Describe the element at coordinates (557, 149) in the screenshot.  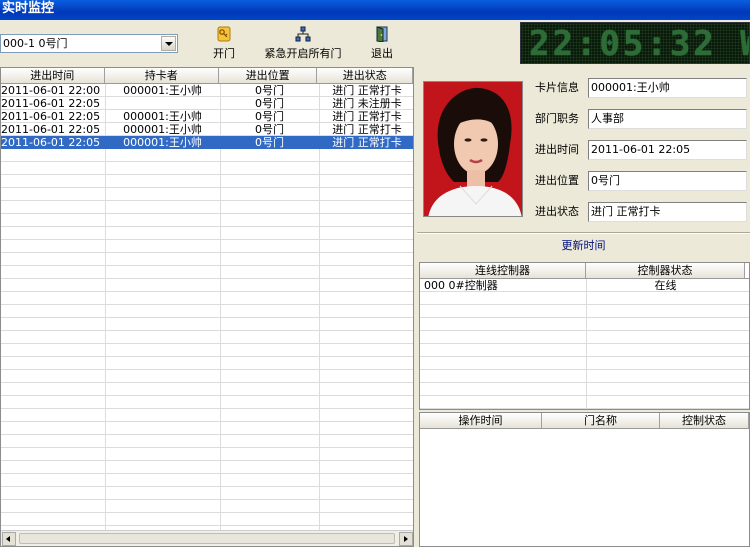
I see `entry-time-label: 进出时间` at that location.